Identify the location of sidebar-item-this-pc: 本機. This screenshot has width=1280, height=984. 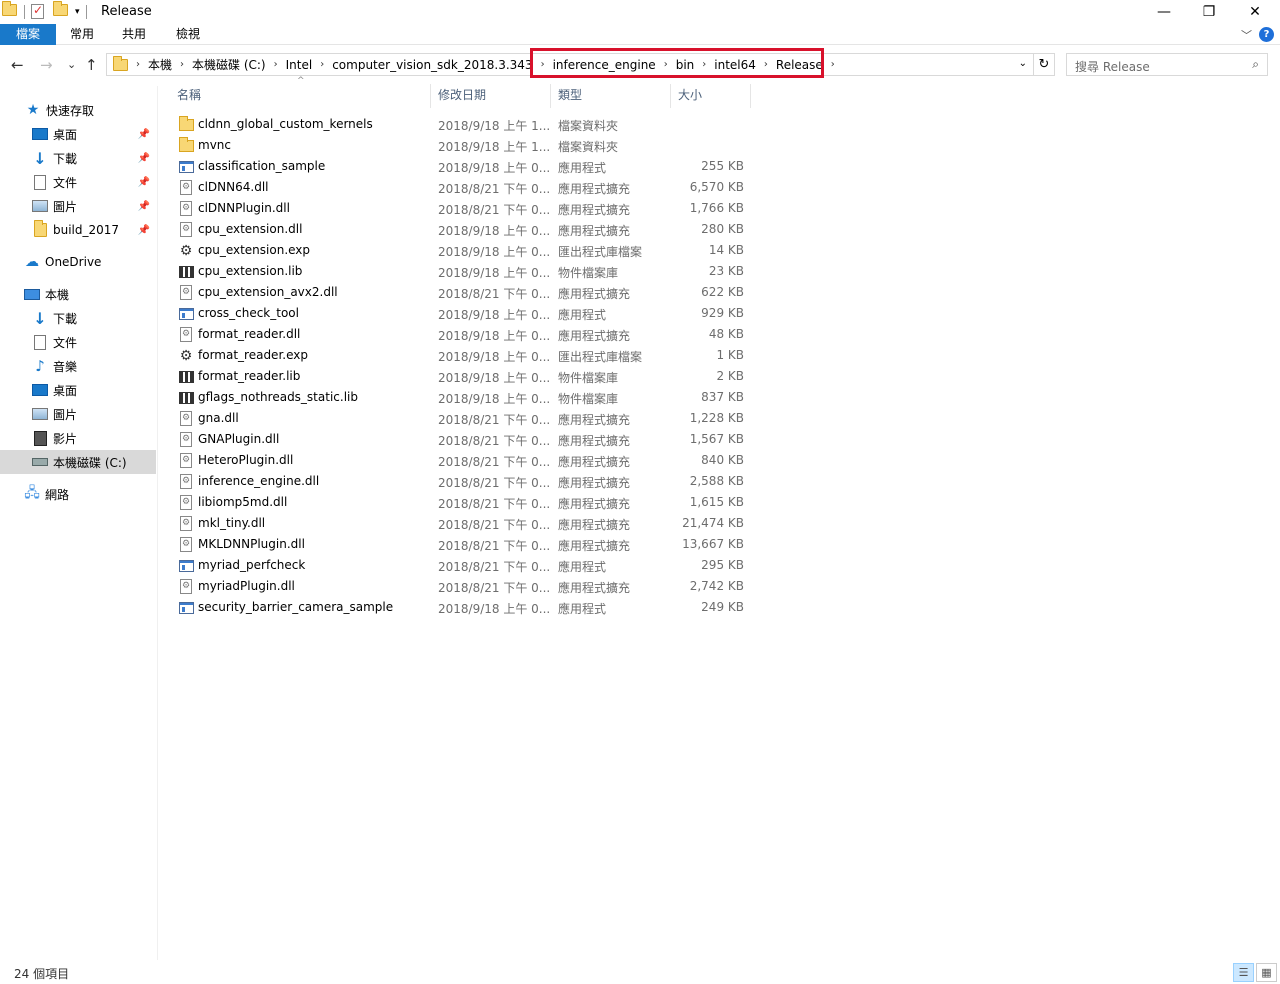
(78, 294).